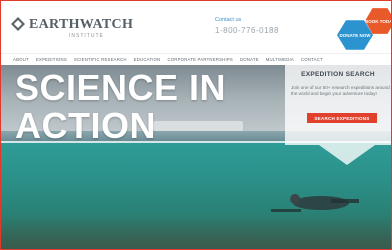  I want to click on panel-pointer, so click(347, 155).